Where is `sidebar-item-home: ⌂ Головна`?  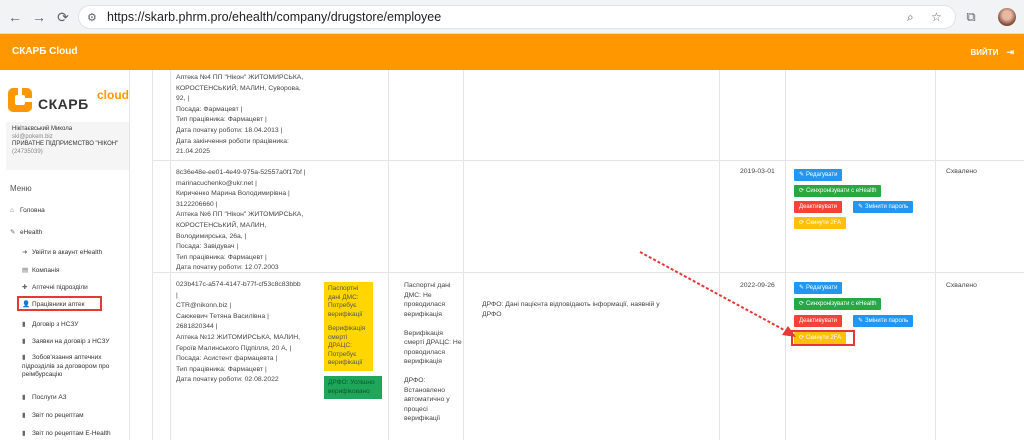 sidebar-item-home: ⌂ Головна is located at coordinates (27, 210).